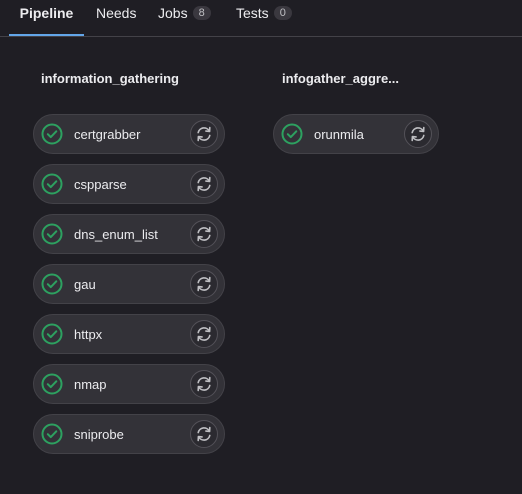 The height and width of the screenshot is (494, 522). What do you see at coordinates (88, 334) in the screenshot?
I see `job-name: httpx` at bounding box center [88, 334].